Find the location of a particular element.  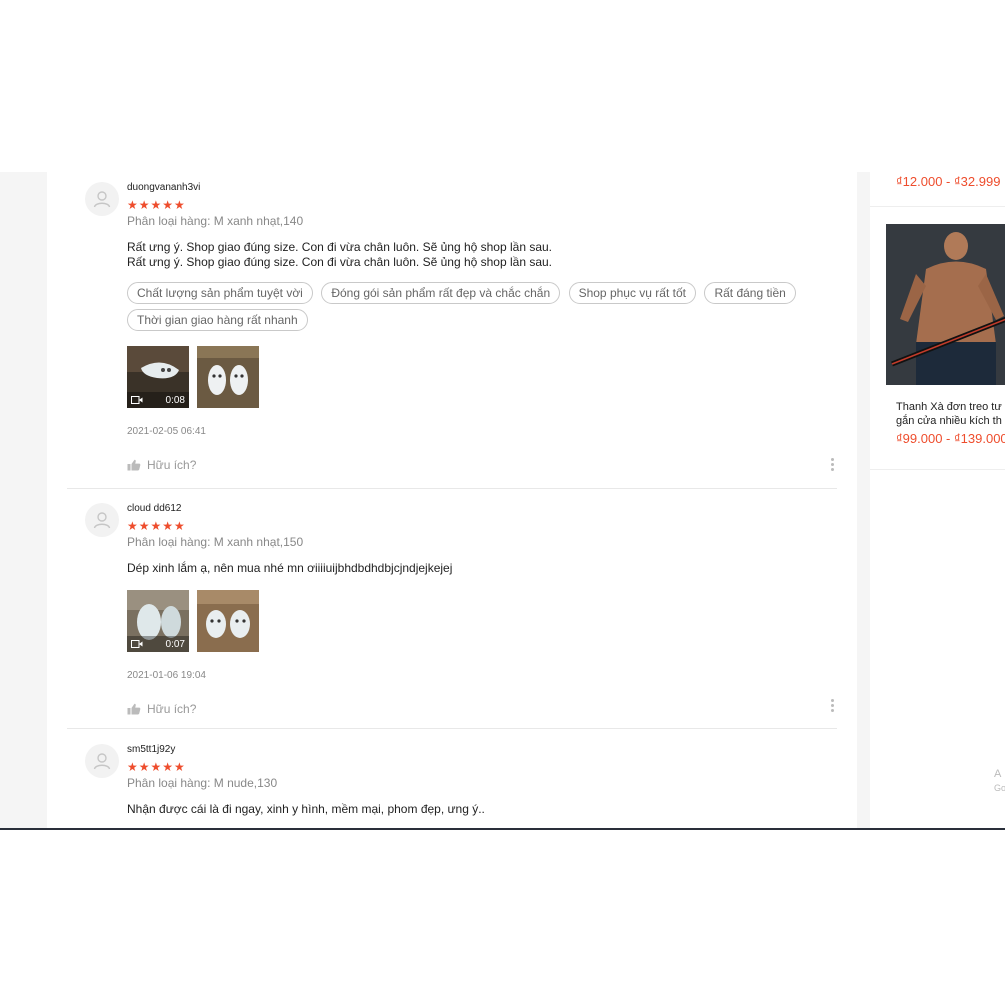

review-tag: Shop phục vụ rất tốt is located at coordinates (632, 293).